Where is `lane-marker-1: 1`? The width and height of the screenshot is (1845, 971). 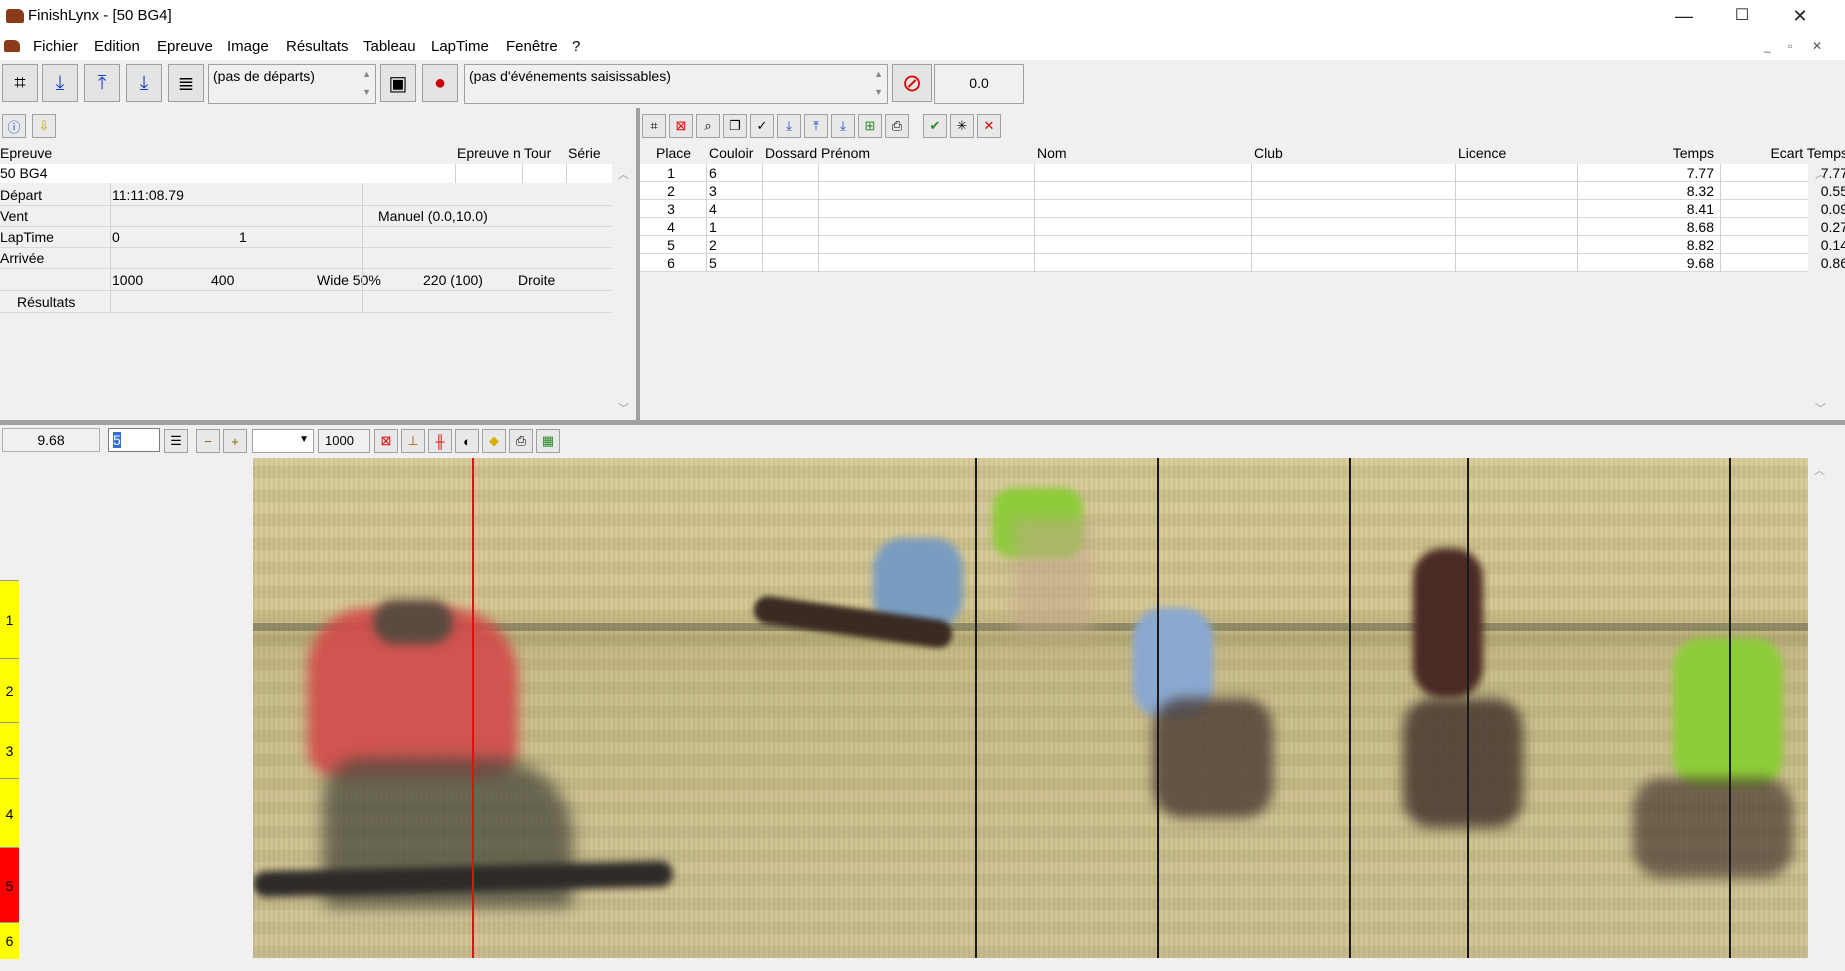 lane-marker-1: 1 is located at coordinates (9, 619).